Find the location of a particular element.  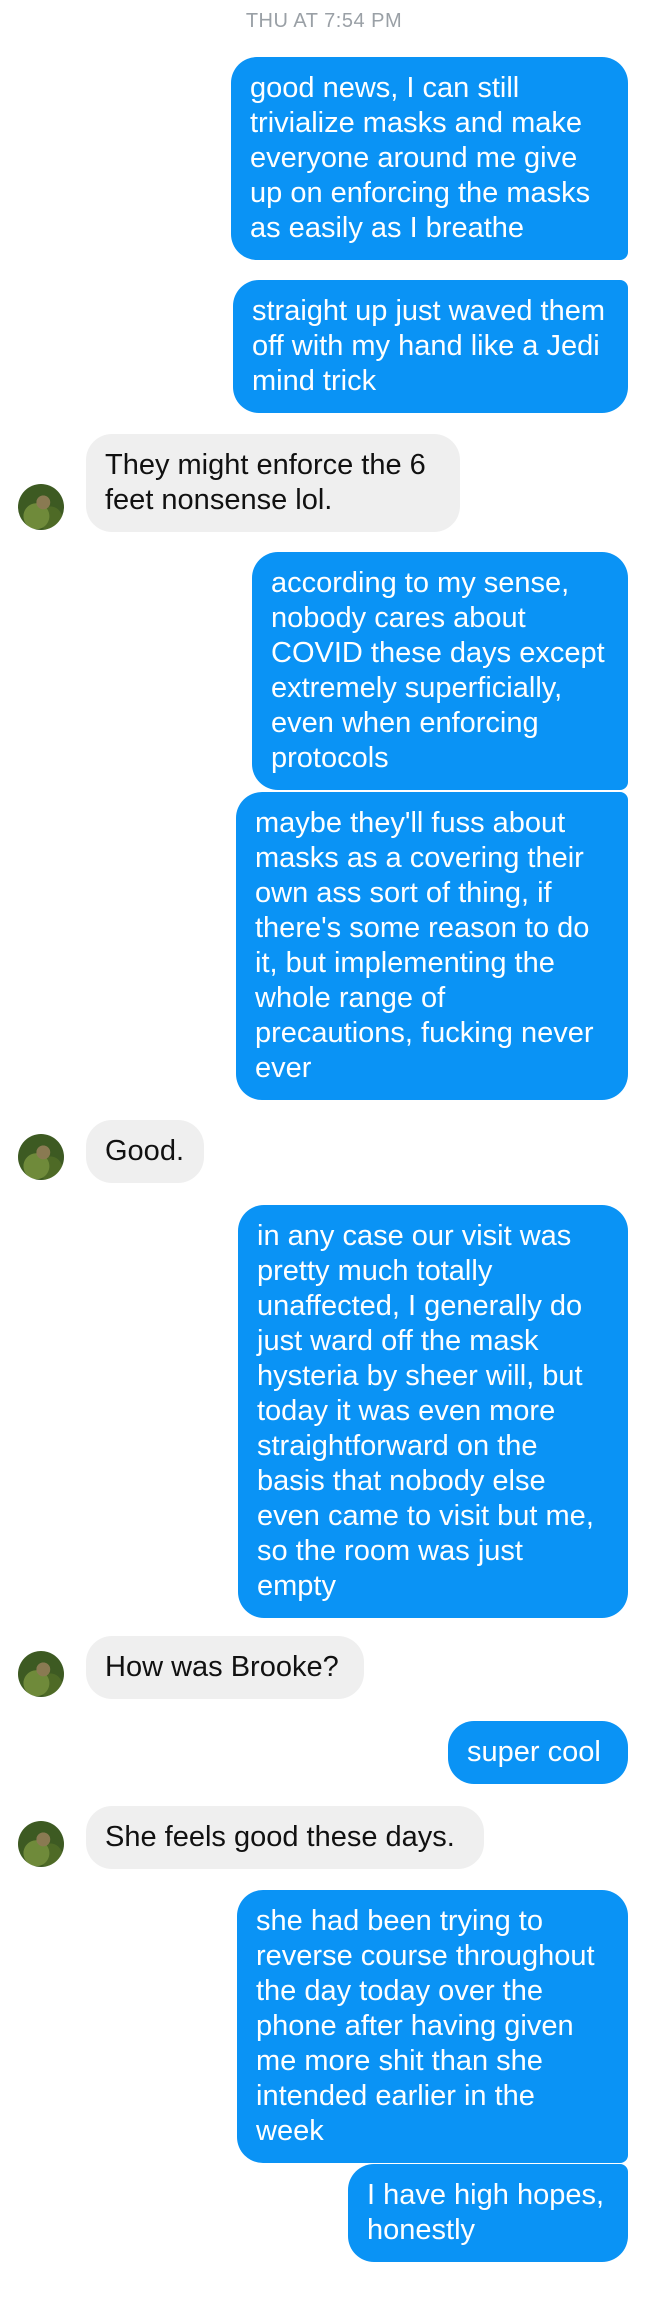

message-bubble-outgoing: super cool is located at coordinates (538, 1752).